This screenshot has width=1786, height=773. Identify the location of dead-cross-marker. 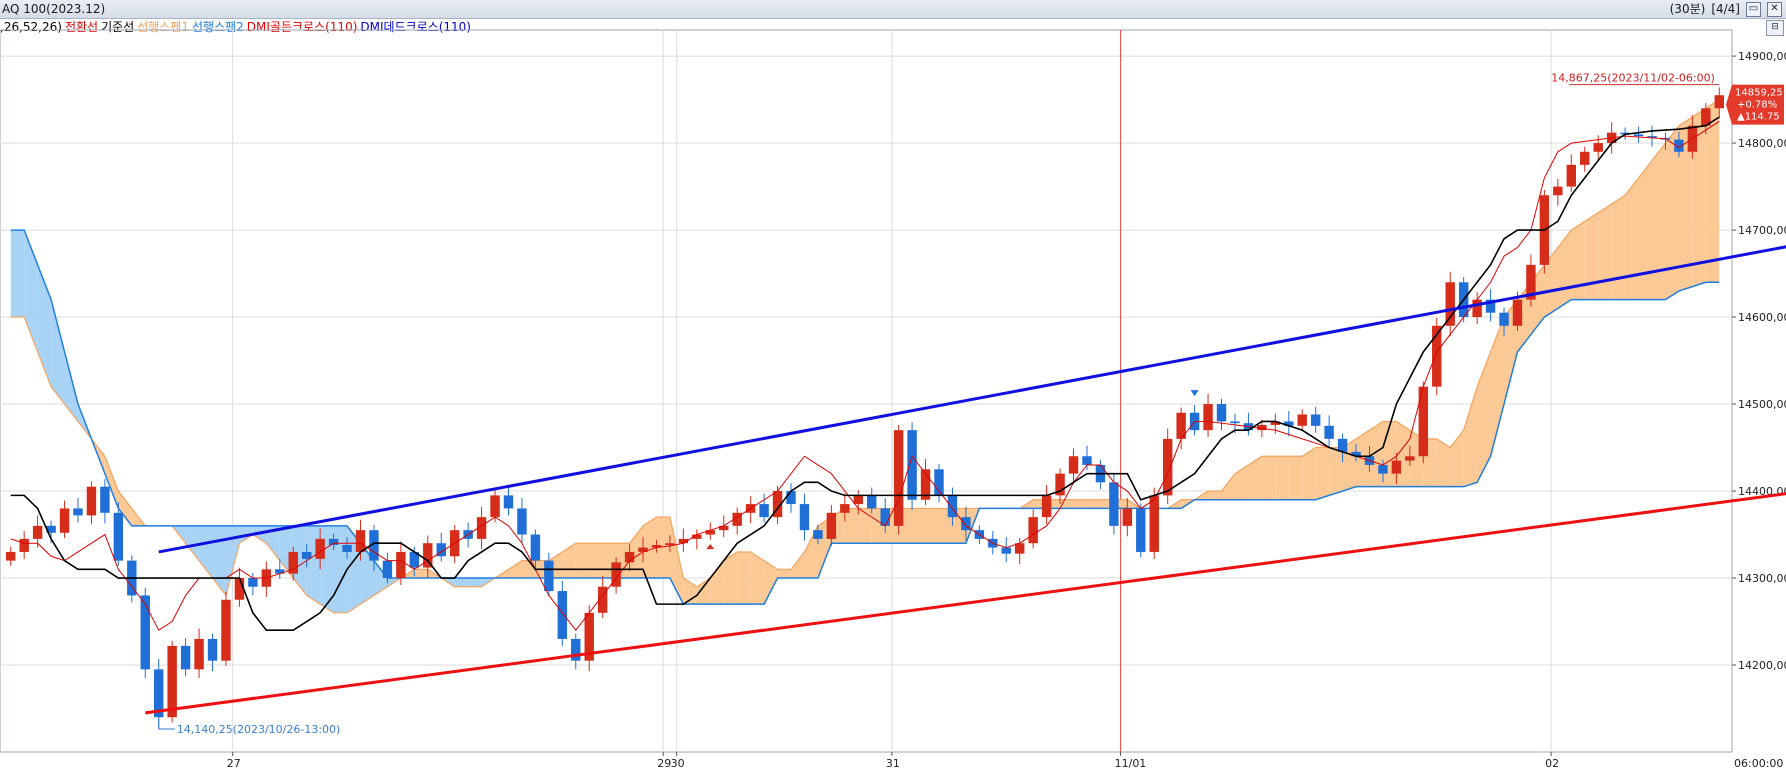
(1194, 393).